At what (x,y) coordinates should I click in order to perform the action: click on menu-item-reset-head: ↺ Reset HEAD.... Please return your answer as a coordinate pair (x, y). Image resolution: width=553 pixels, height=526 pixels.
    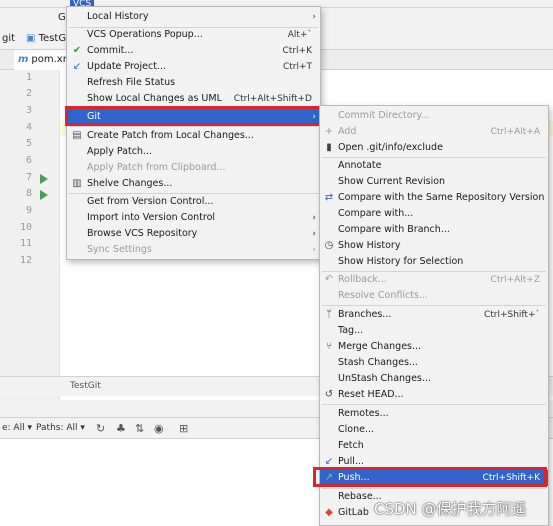
    Looking at the image, I should click on (434, 395).